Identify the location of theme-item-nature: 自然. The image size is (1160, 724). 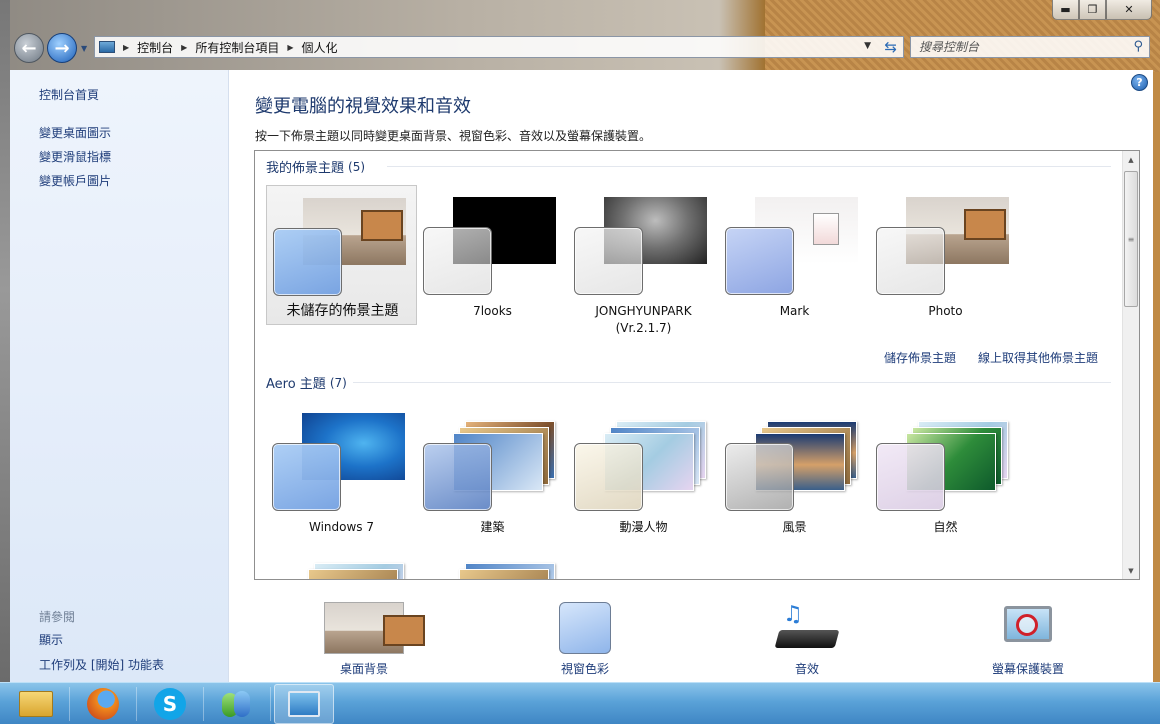
(945, 471).